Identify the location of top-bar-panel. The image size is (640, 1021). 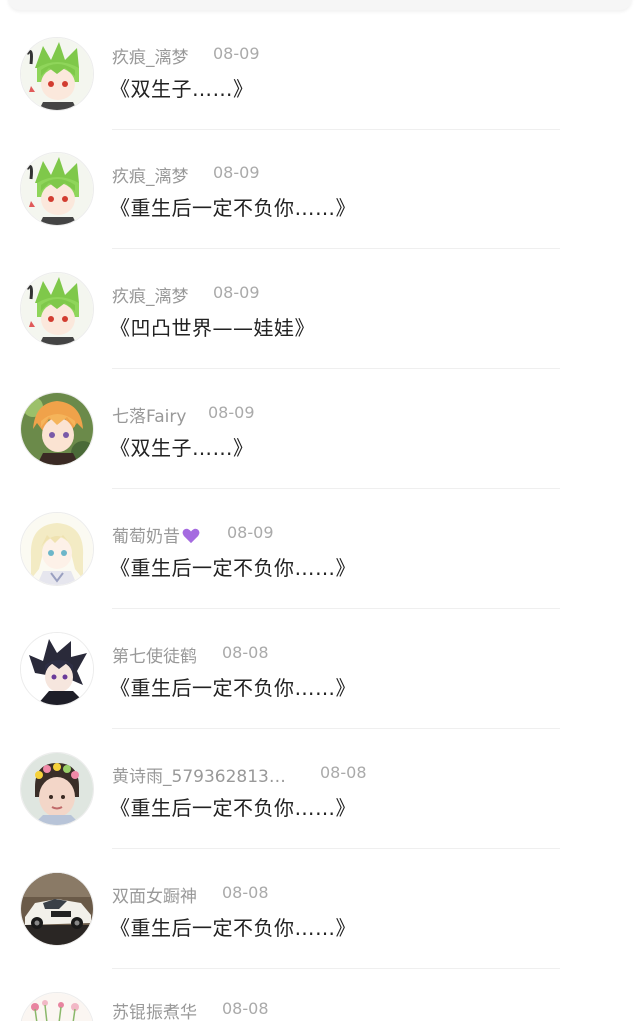
(320, 5).